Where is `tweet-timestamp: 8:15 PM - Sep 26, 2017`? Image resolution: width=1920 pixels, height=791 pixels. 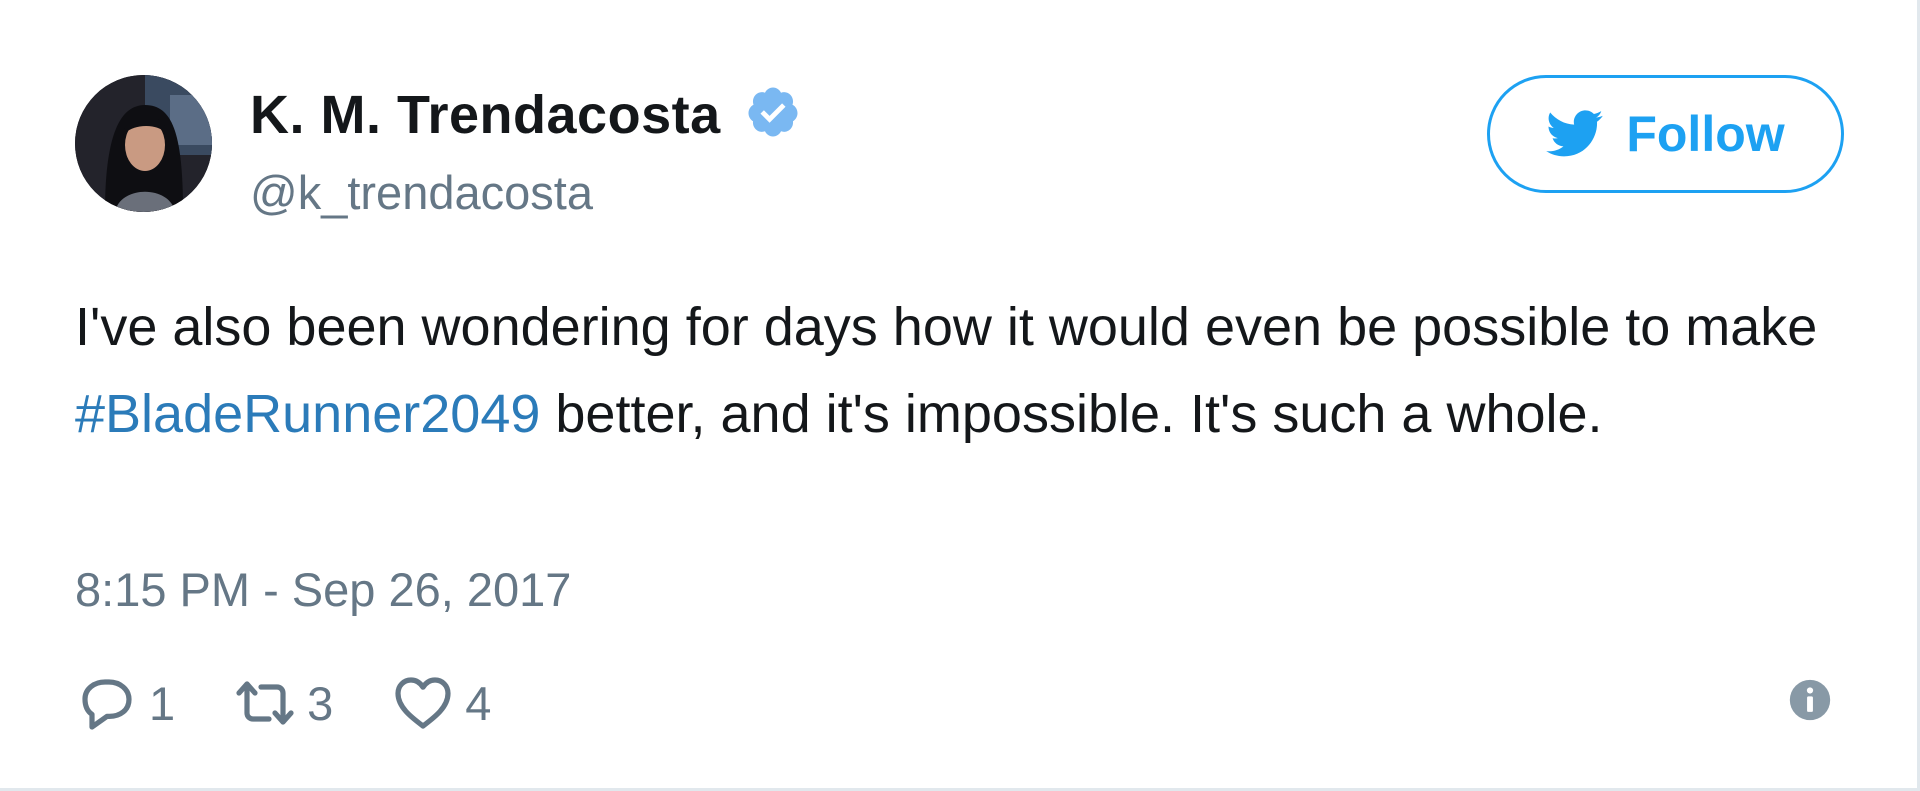
tweet-timestamp: 8:15 PM - Sep 26, 2017 is located at coordinates (323, 589).